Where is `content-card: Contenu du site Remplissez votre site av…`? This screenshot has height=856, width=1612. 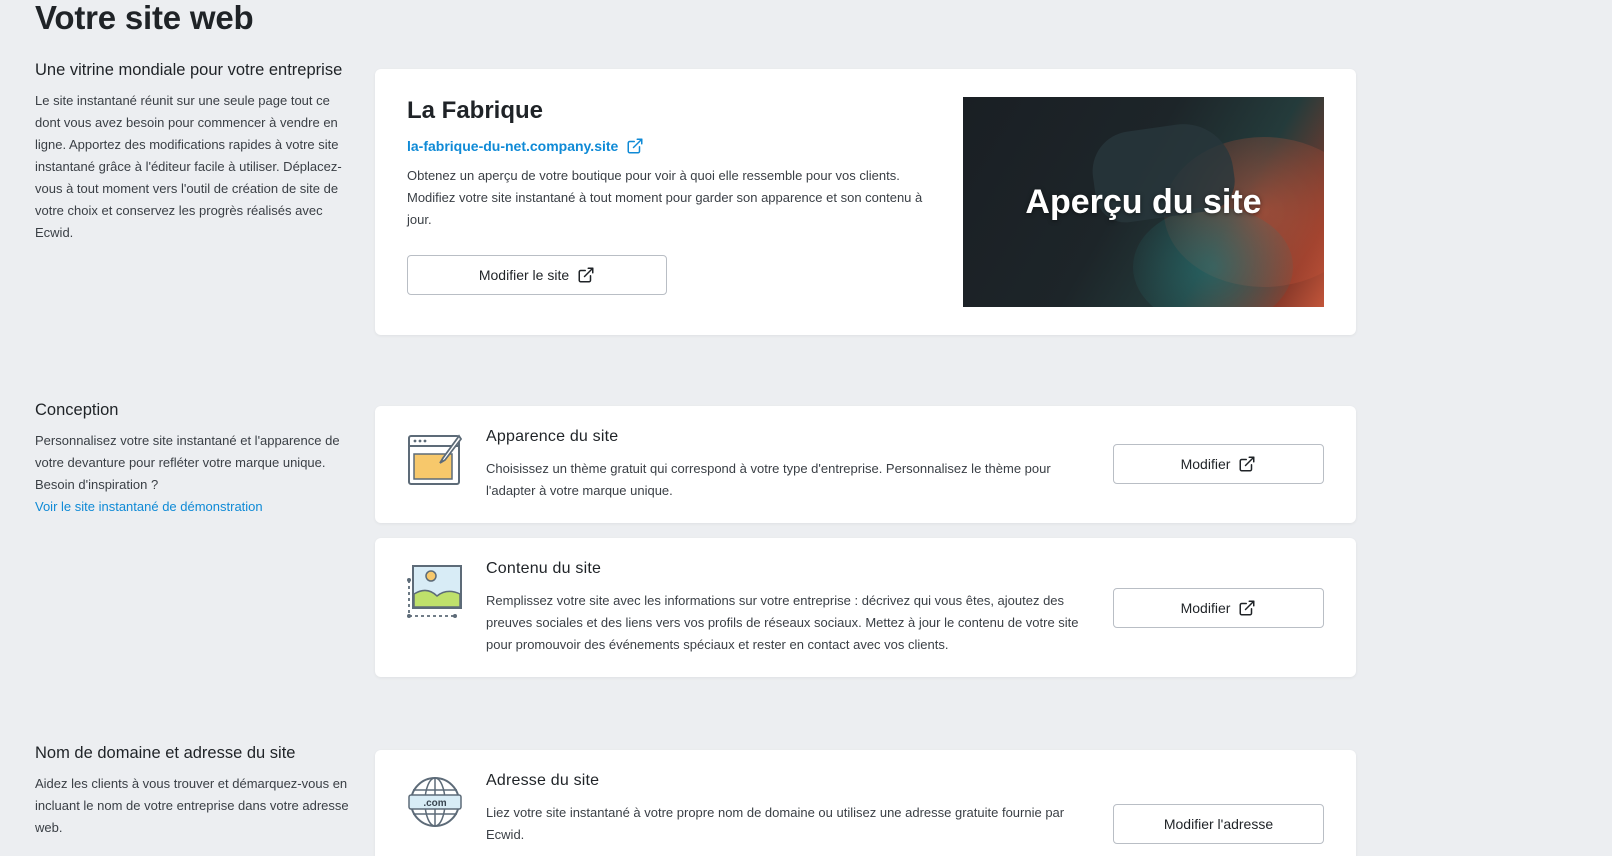 content-card: Contenu du site Remplissez votre site av… is located at coordinates (865, 607).